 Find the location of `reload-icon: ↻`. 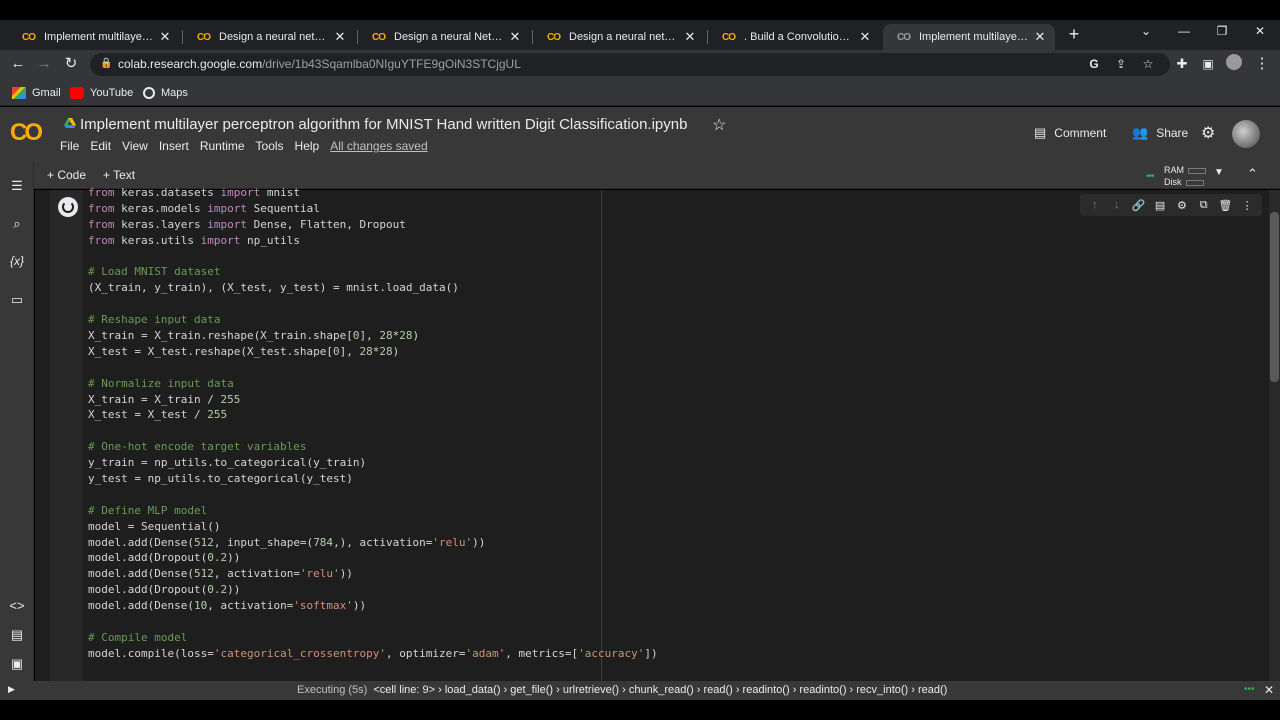

reload-icon: ↻ is located at coordinates (71, 64).